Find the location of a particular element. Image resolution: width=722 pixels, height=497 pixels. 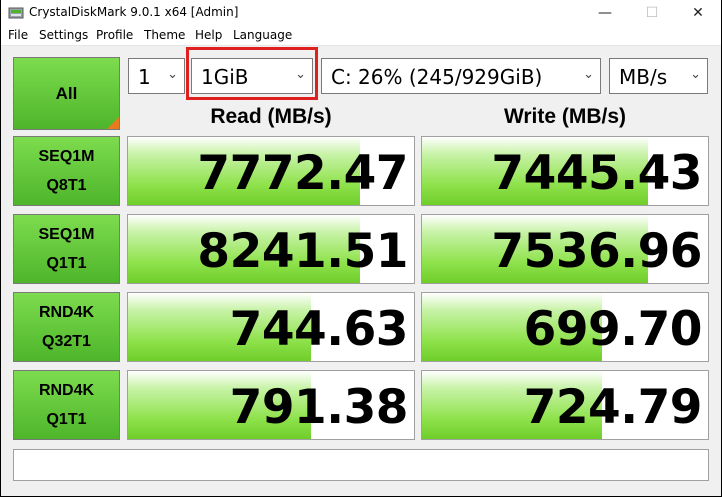

read-result-box: 744.63 is located at coordinates (271, 327).